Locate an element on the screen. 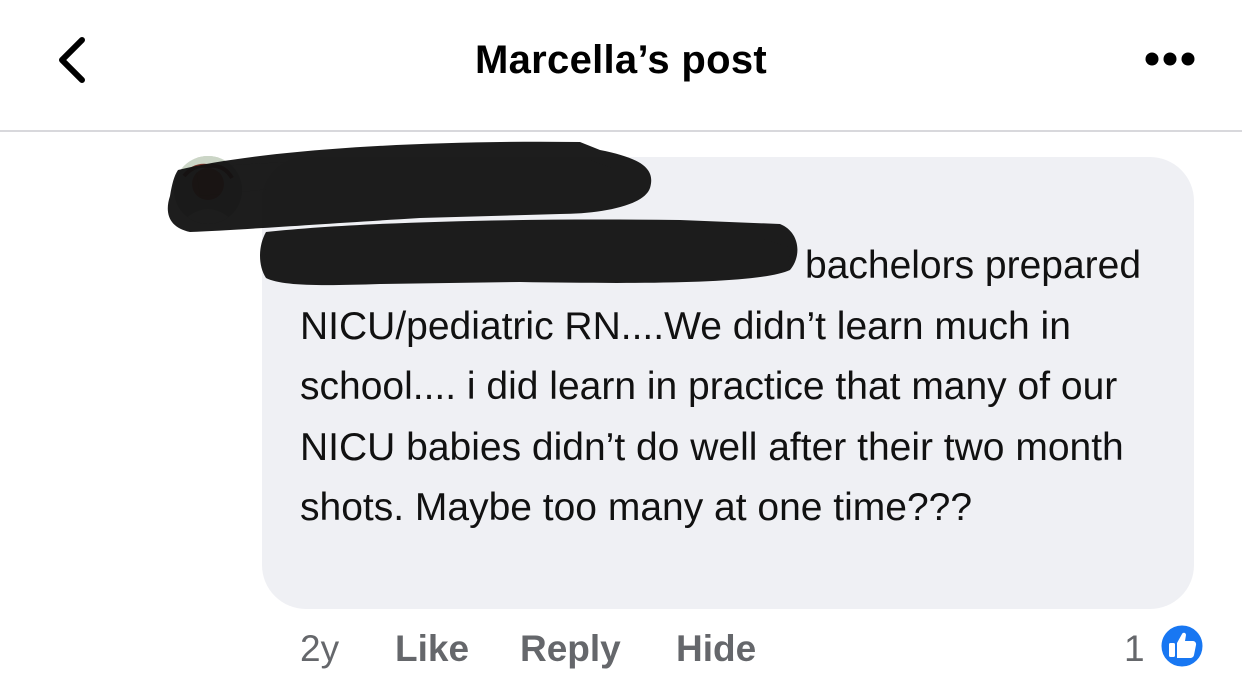 This screenshot has width=1242, height=692. like-button: Like is located at coordinates (432, 649).